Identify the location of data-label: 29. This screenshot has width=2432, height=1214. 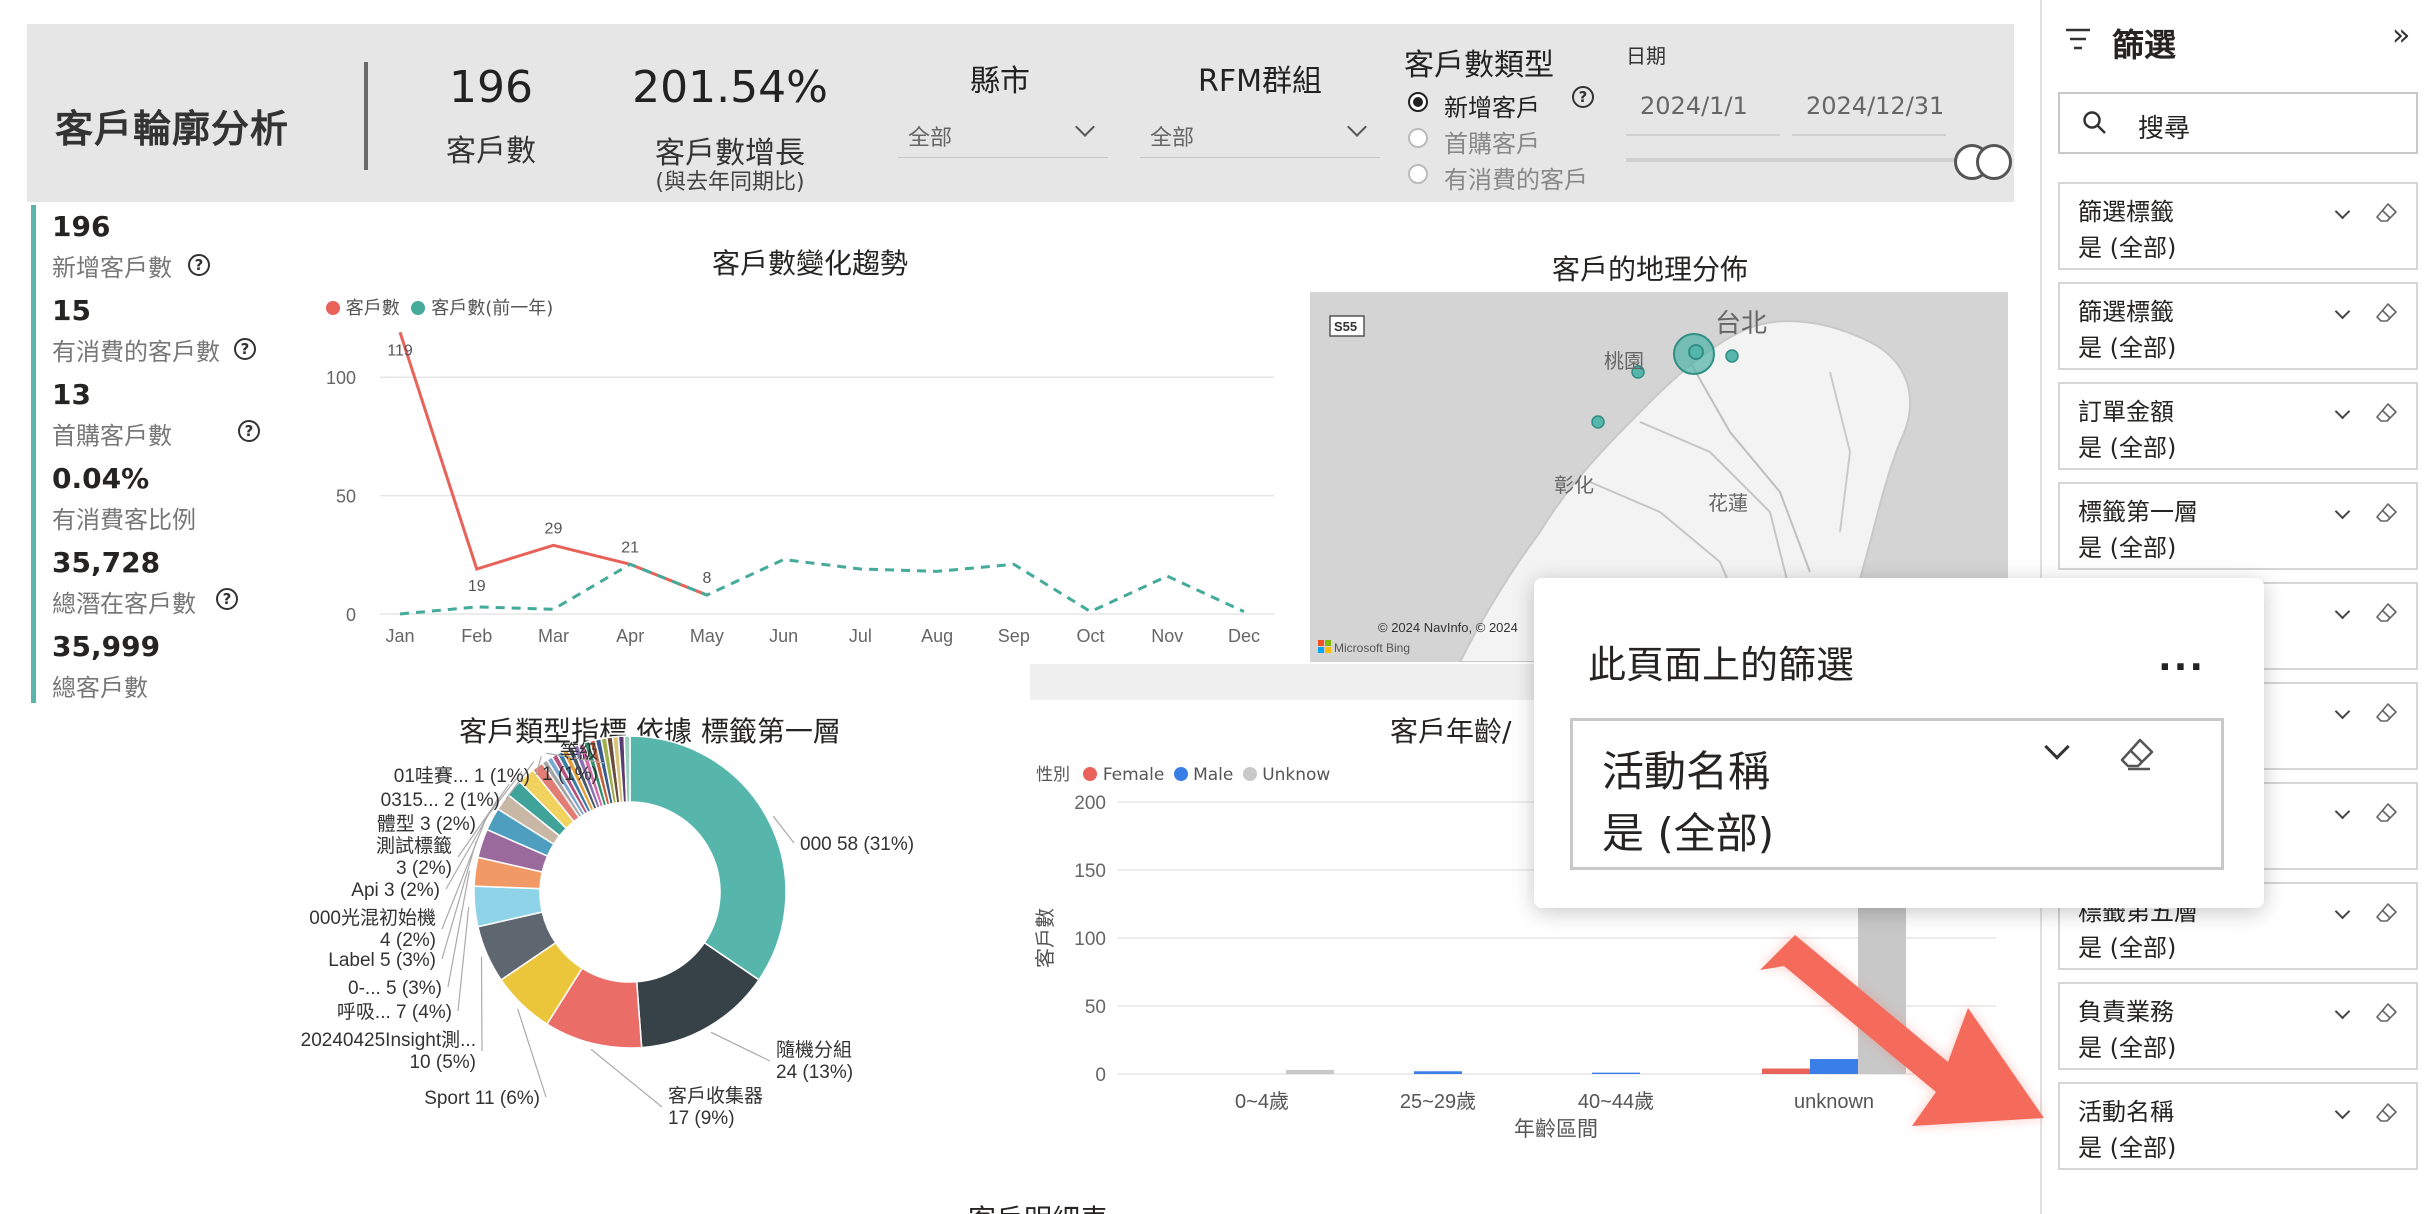
(554, 528).